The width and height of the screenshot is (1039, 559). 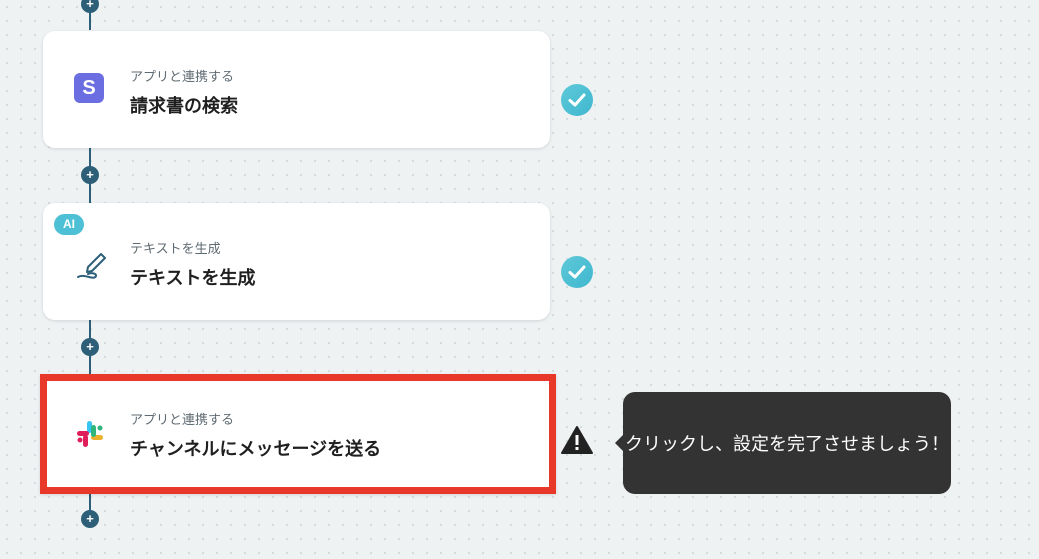 What do you see at coordinates (69, 224) in the screenshot?
I see `ai-badge: AI` at bounding box center [69, 224].